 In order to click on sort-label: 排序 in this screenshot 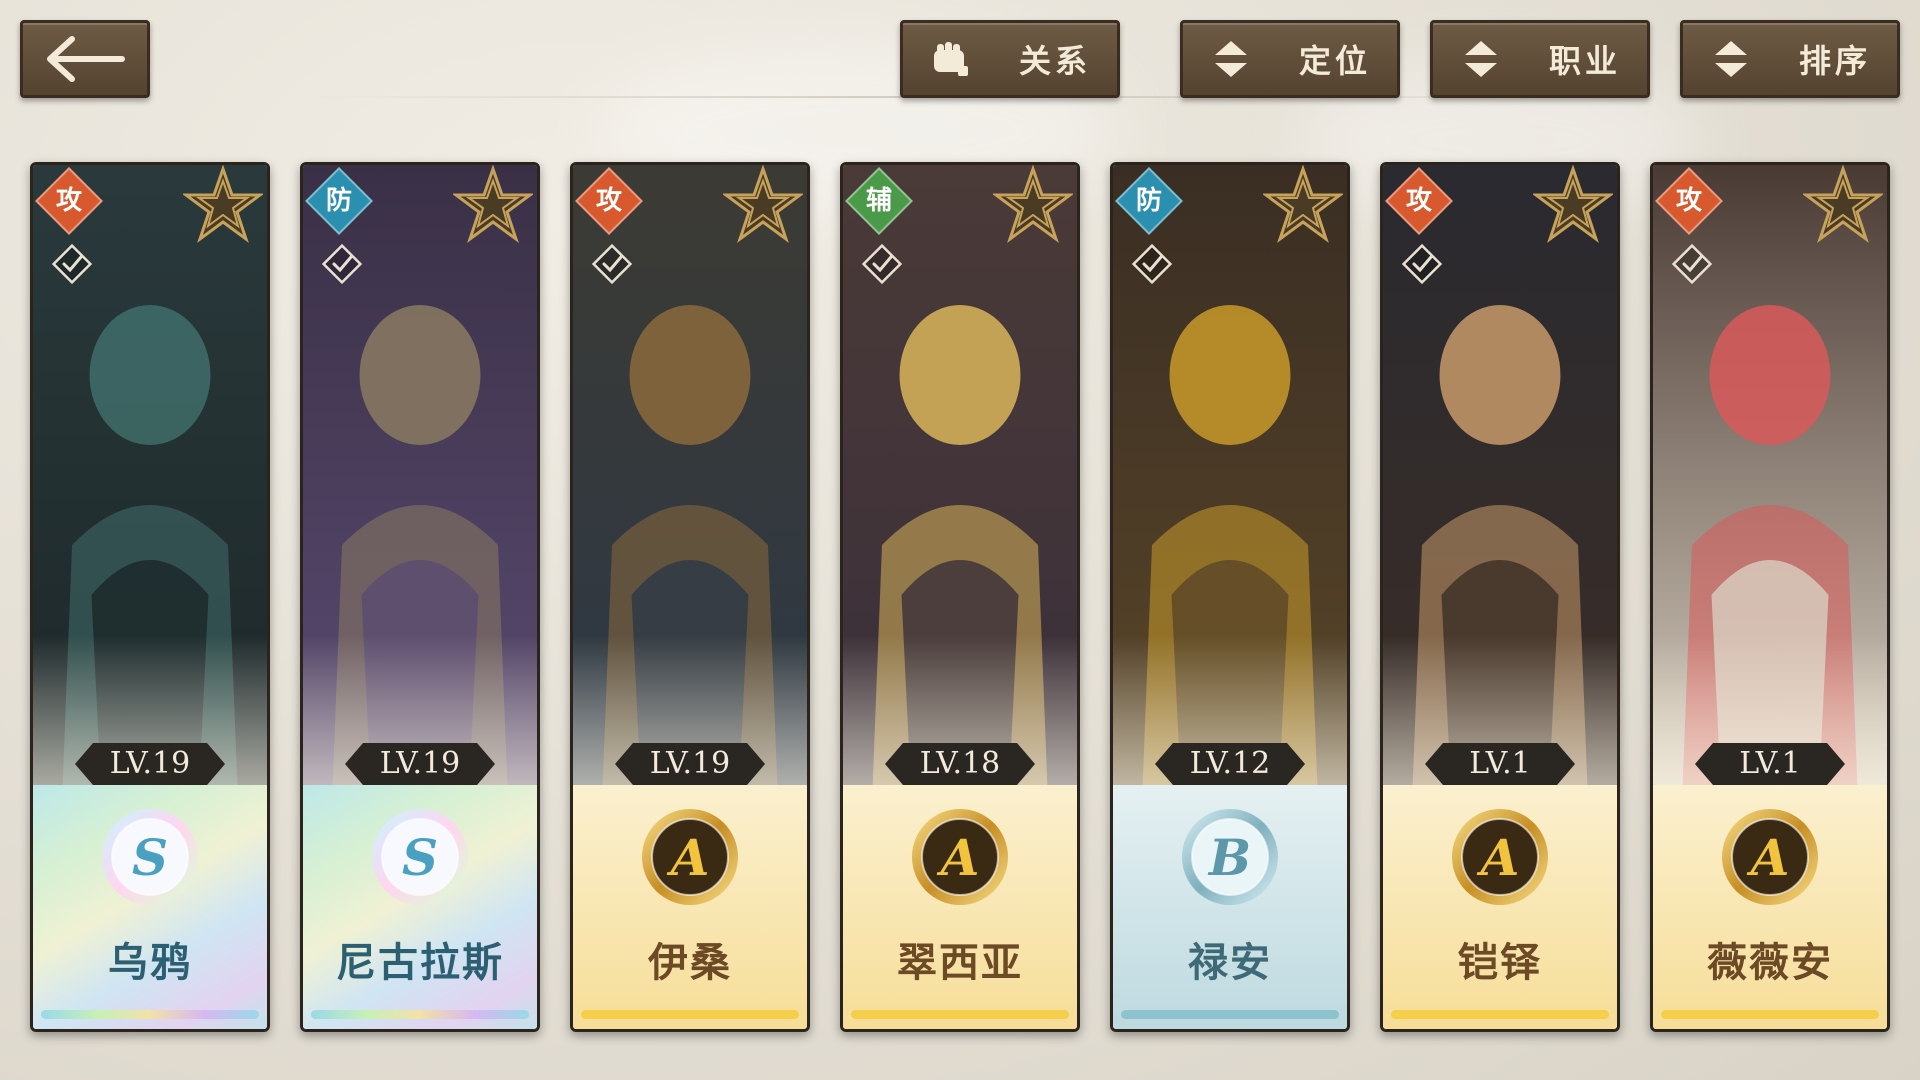, I will do `click(1834, 61)`.